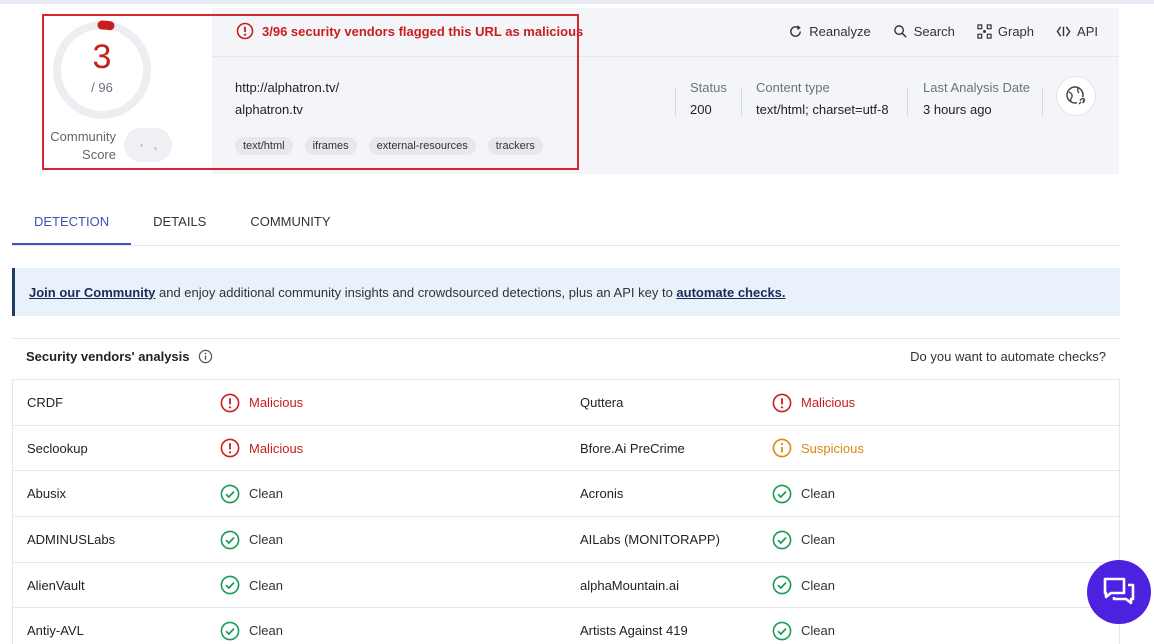 The image size is (1154, 644). I want to click on search-button: Search, so click(924, 31).